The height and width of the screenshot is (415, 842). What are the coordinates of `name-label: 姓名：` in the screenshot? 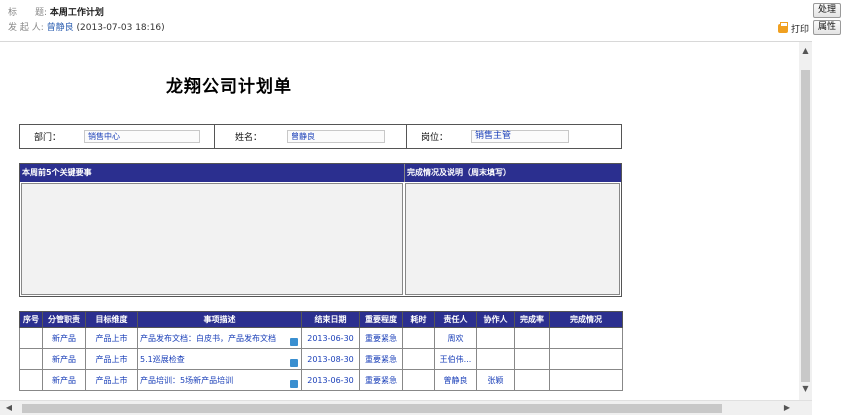 It's located at (249, 138).